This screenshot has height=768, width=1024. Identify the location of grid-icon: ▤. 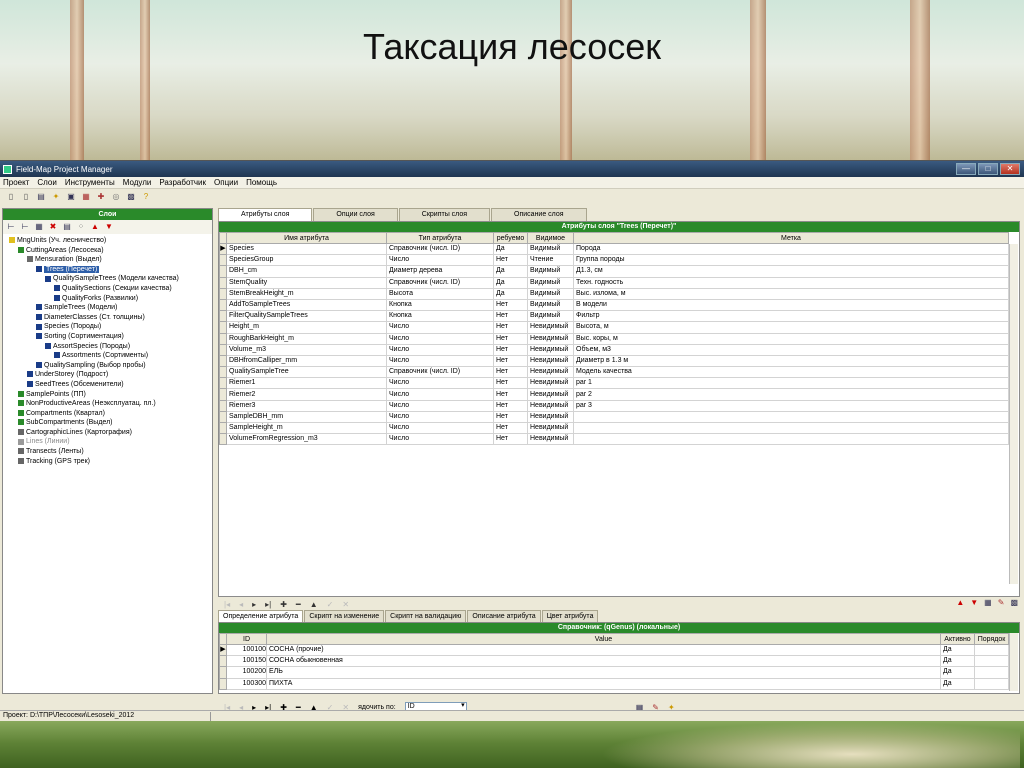
(67, 227).